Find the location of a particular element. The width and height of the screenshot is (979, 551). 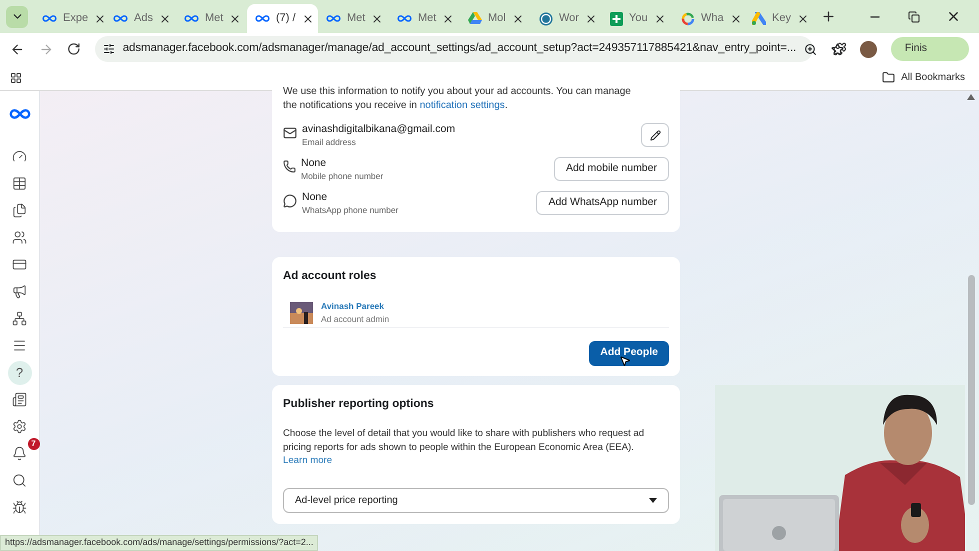

card-icon is located at coordinates (19, 264).